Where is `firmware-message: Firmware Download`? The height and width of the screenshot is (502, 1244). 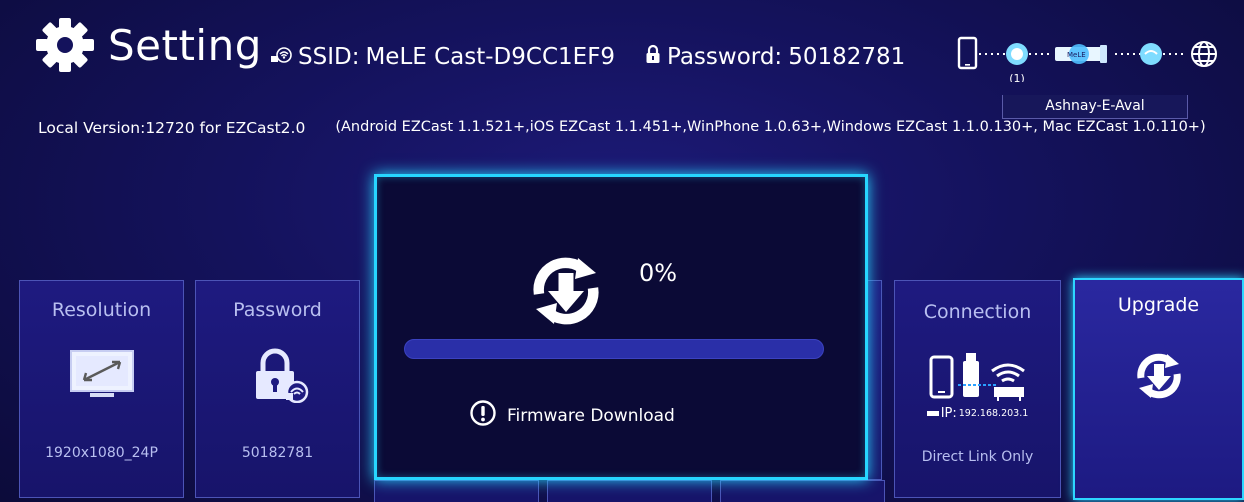 firmware-message: Firmware Download is located at coordinates (572, 415).